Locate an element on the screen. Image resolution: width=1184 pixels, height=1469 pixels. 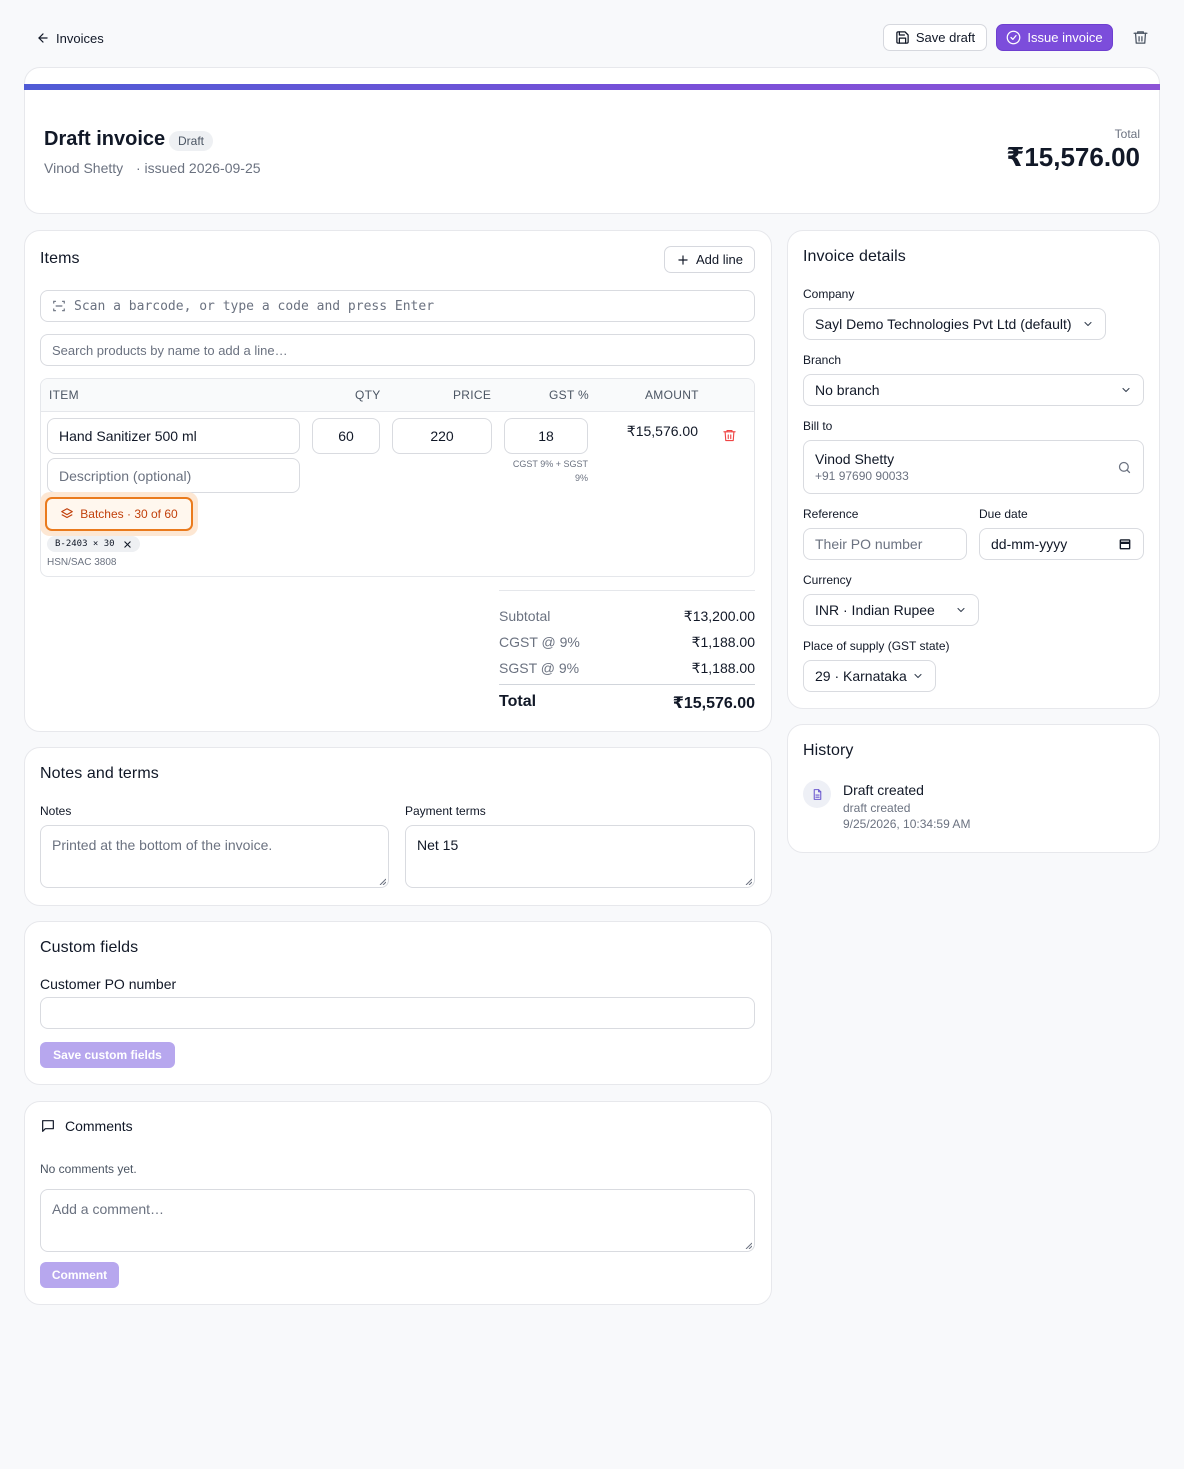
status-badge: Draft is located at coordinates (191, 141).